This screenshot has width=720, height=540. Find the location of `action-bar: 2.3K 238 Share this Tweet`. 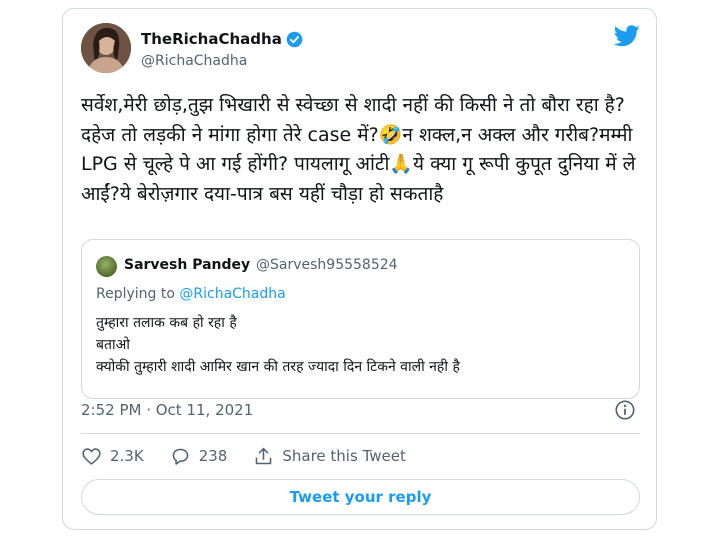

action-bar: 2.3K 238 Share this Tweet is located at coordinates (256, 456).